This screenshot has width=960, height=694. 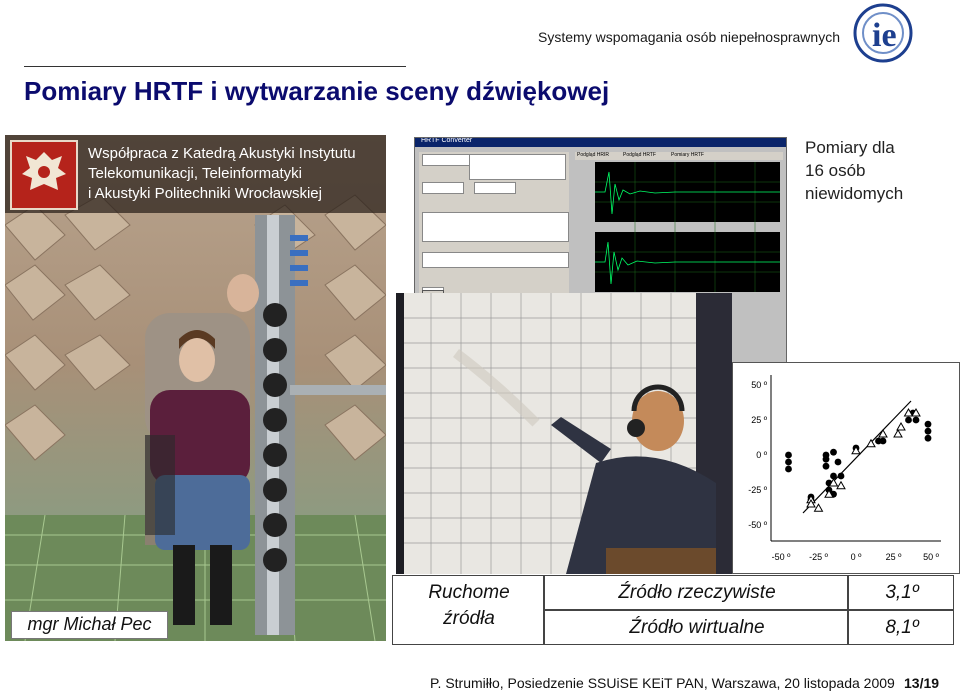 What do you see at coordinates (857, 457) in the screenshot?
I see `reference-diagonal` at bounding box center [857, 457].